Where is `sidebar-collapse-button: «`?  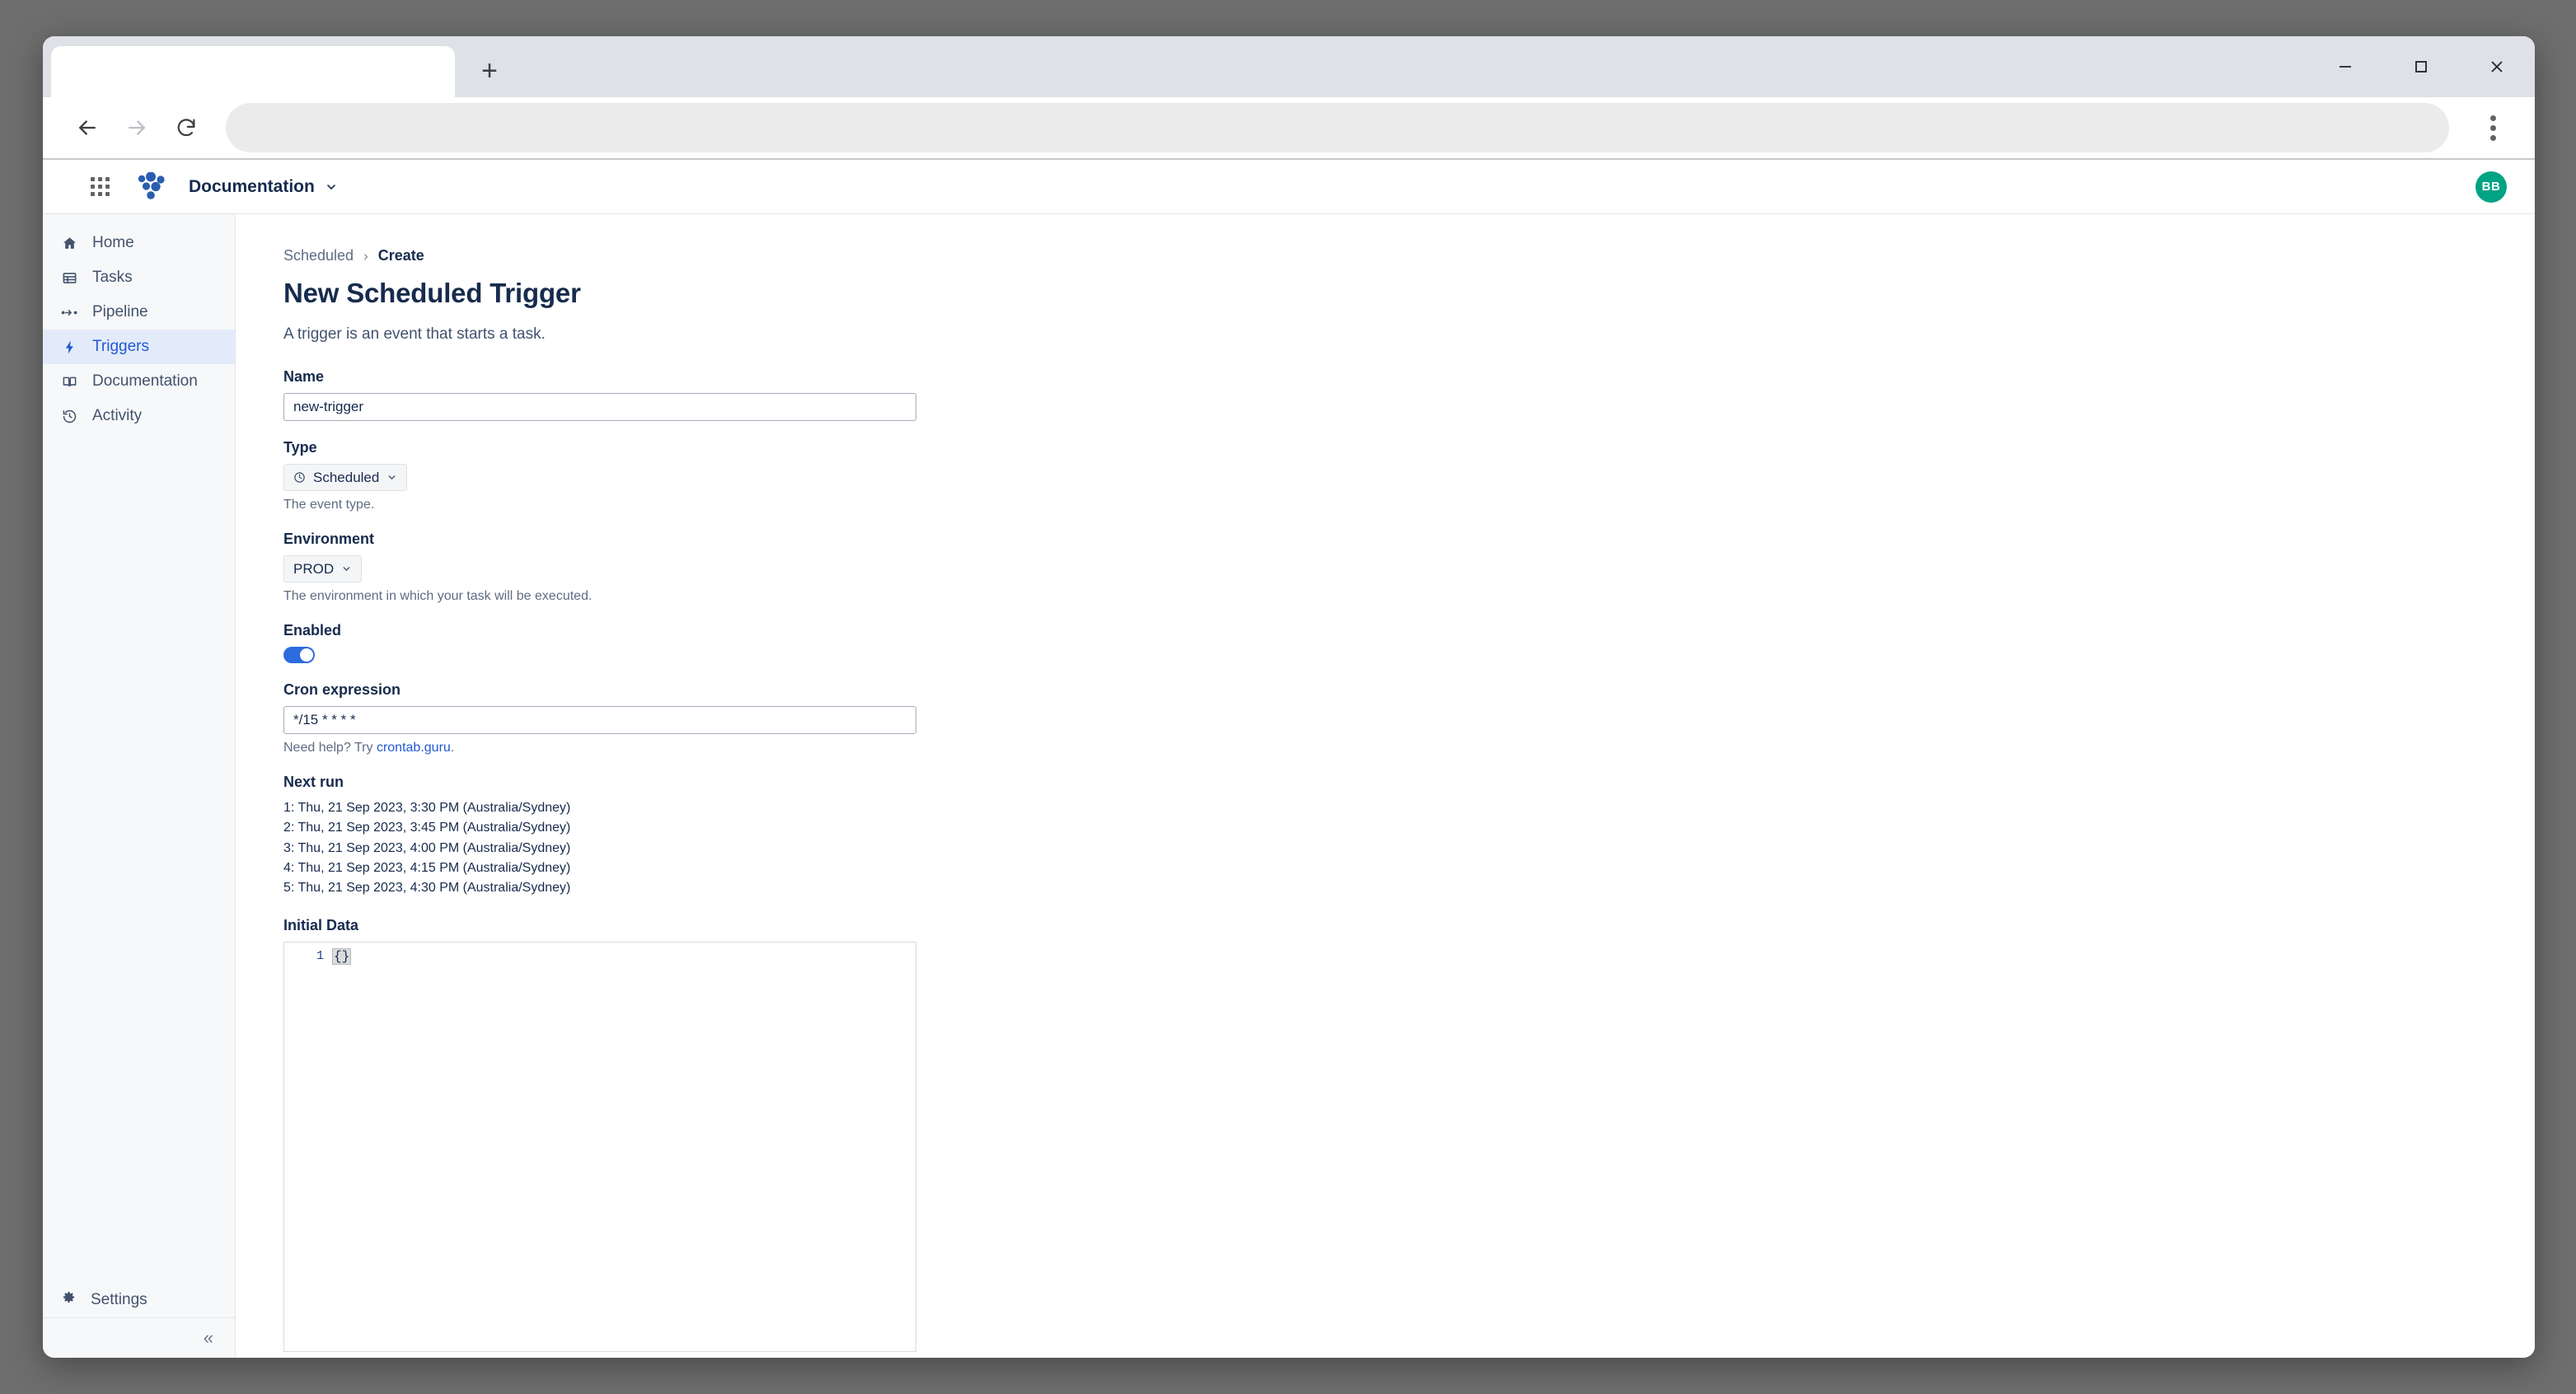
sidebar-collapse-button: « is located at coordinates (139, 1338).